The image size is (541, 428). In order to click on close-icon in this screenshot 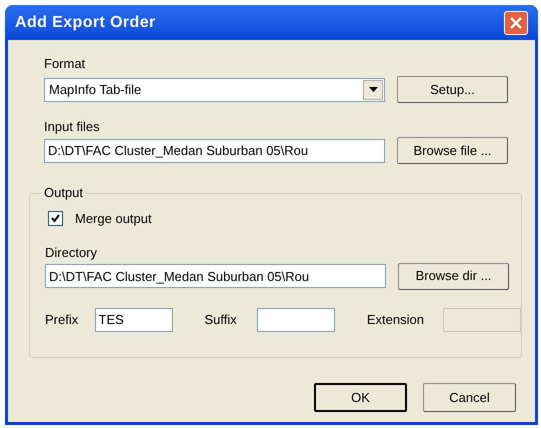, I will do `click(516, 23)`.